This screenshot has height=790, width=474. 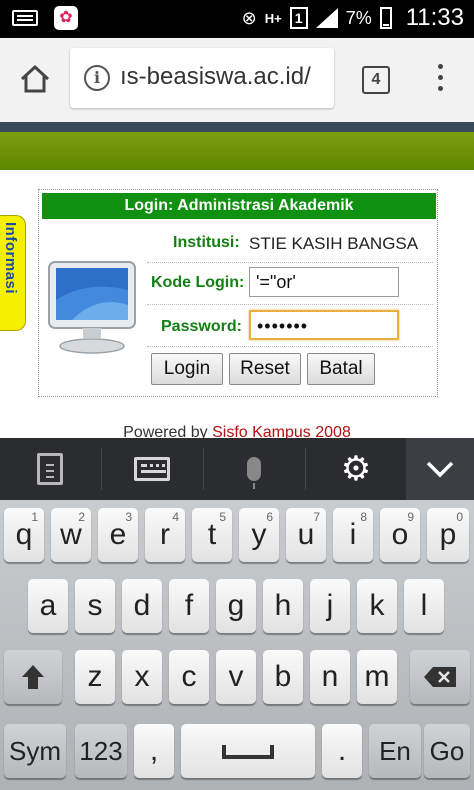 I want to click on kode-login-label: Kode Login:, so click(x=198, y=282).